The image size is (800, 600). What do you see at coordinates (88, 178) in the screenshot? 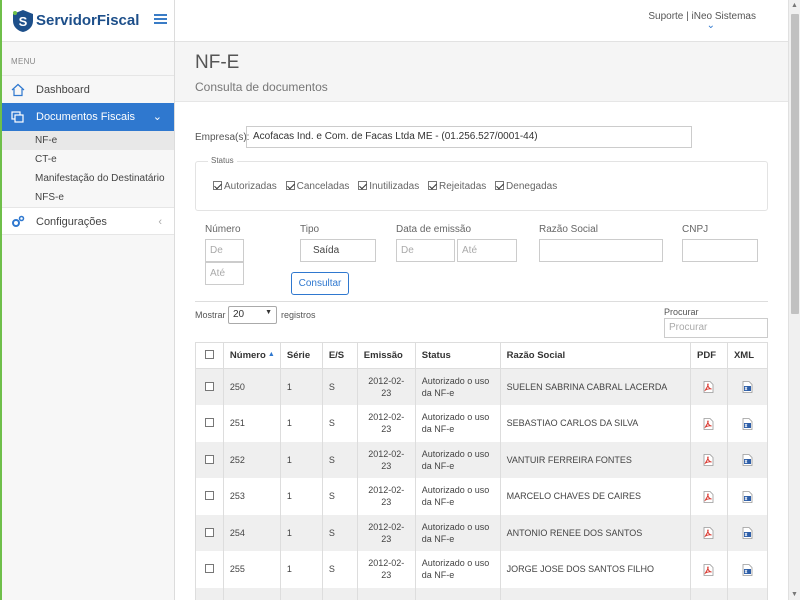
I see `sidebar-subitem-manifestacao: Manifestação do Destinatário` at bounding box center [88, 178].